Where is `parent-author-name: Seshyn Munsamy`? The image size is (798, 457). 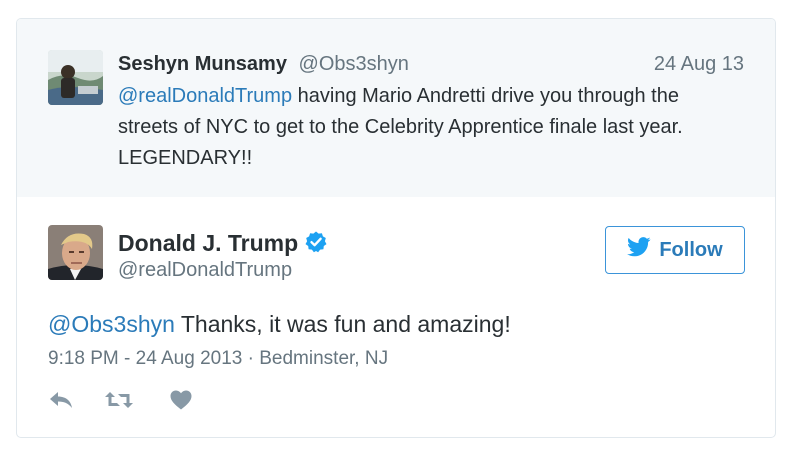 parent-author-name: Seshyn Munsamy is located at coordinates (202, 64).